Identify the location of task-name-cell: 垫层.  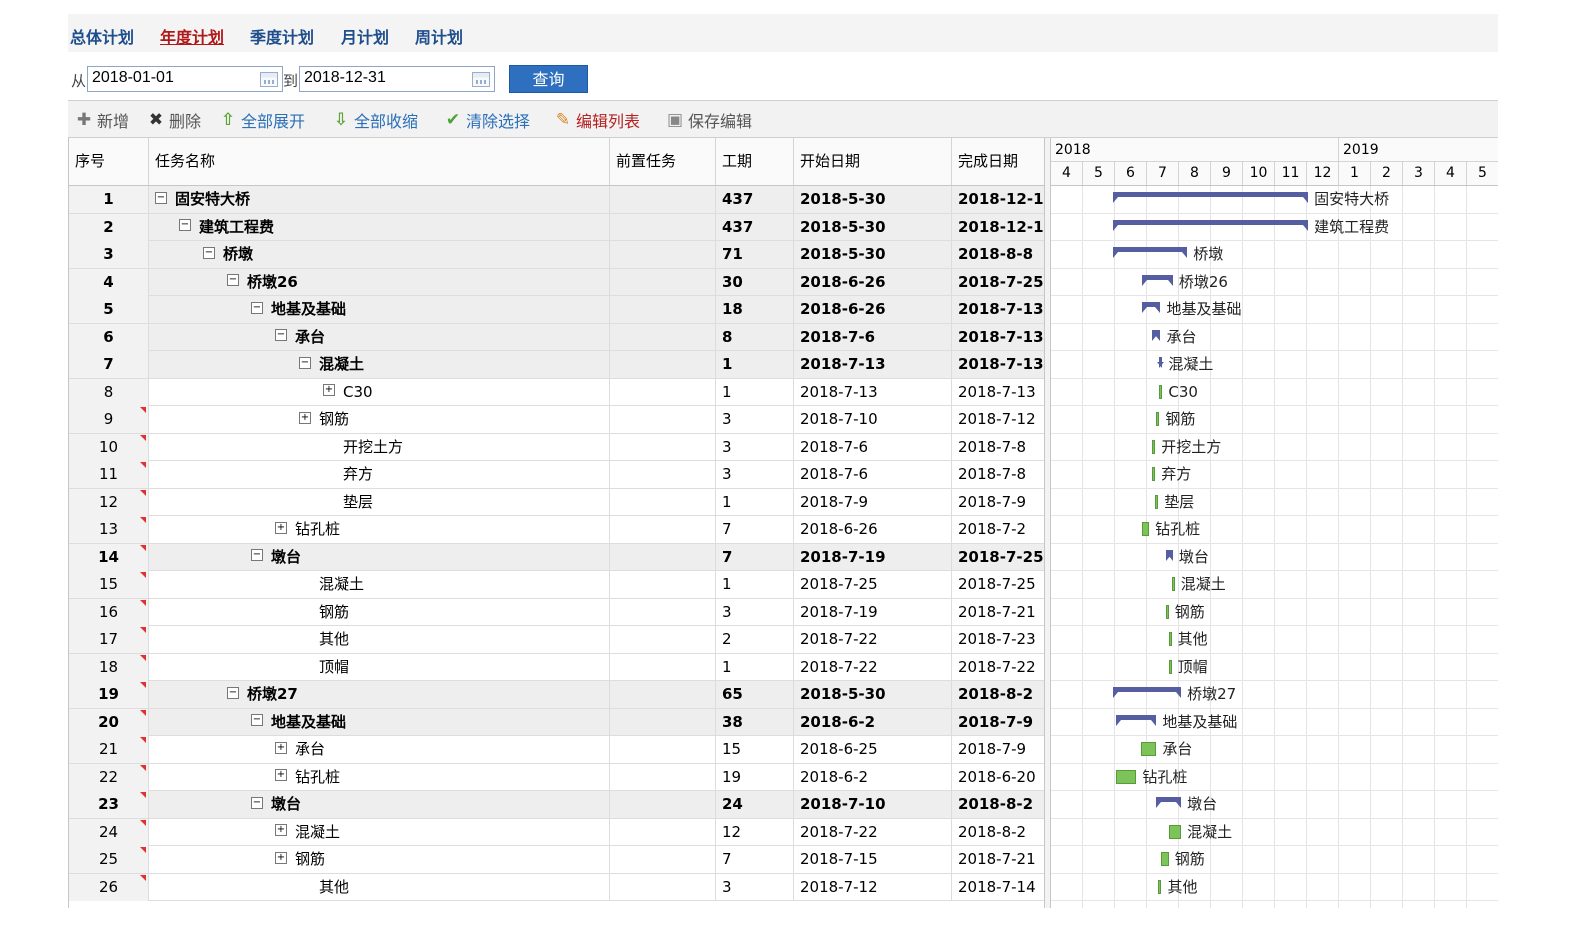
(379, 502).